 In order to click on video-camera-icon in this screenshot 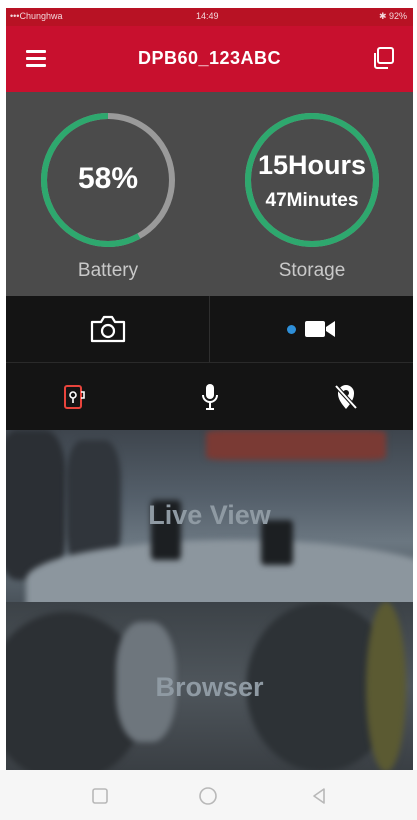, I will do `click(320, 329)`.